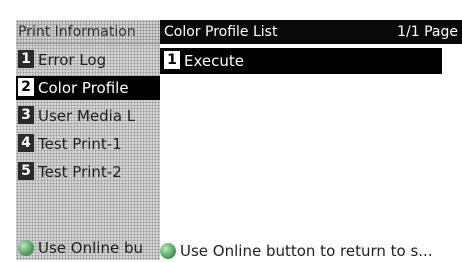 The width and height of the screenshot is (462, 262). What do you see at coordinates (311, 32) in the screenshot?
I see `list-header: Color Profile List 1/1 Page` at bounding box center [311, 32].